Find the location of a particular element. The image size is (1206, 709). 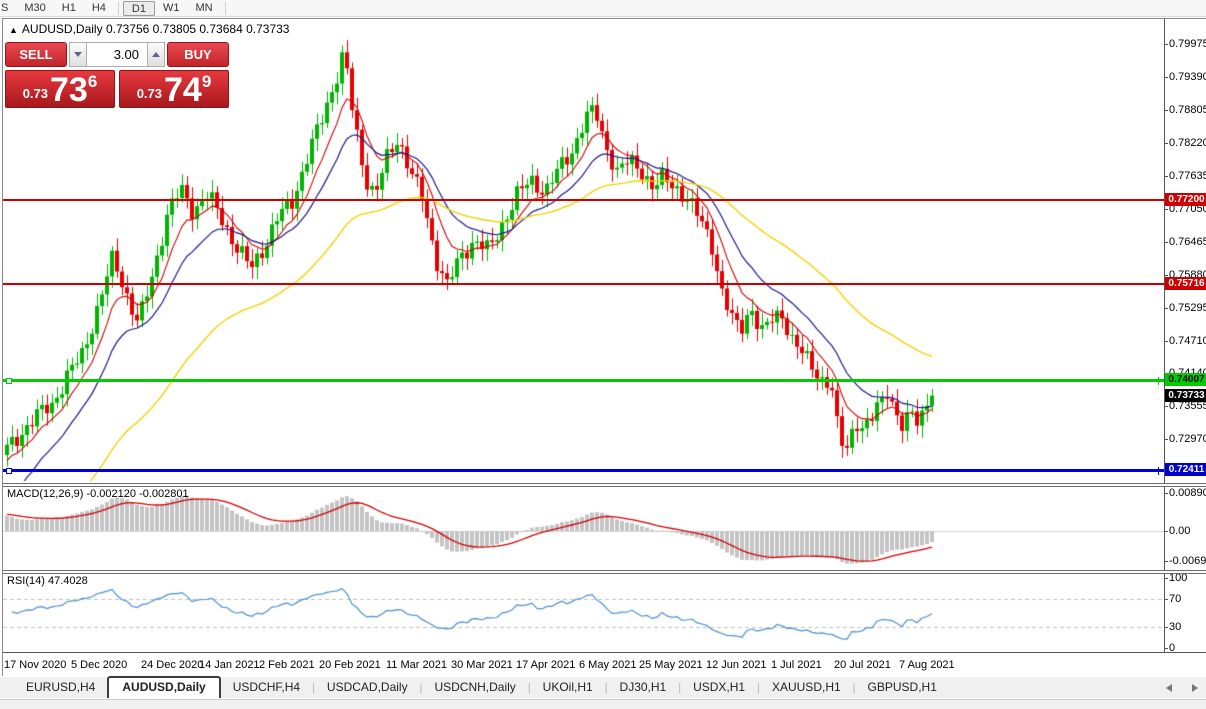

buy-price-big: 74 is located at coordinates (183, 90).